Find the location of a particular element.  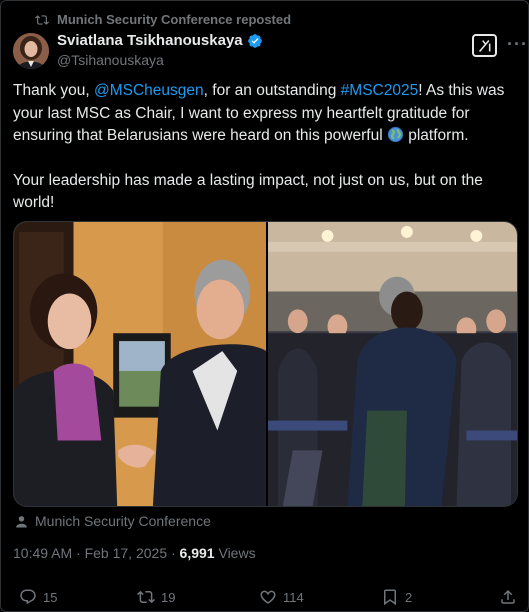

avatar is located at coordinates (31, 51).